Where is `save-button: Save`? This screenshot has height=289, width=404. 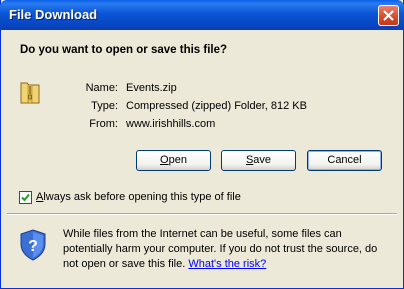
save-button: Save is located at coordinates (258, 160).